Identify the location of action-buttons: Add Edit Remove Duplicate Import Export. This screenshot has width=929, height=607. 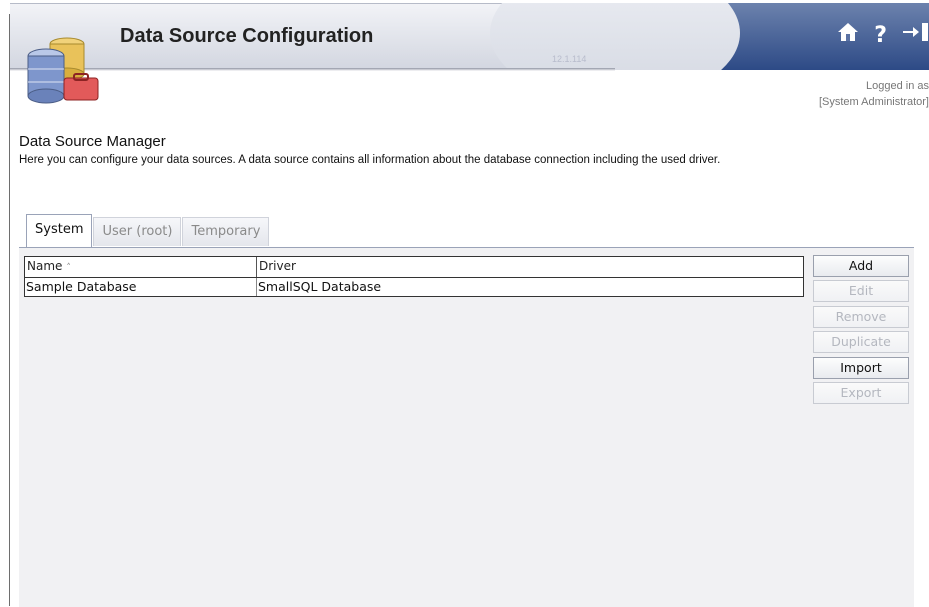
(861, 331).